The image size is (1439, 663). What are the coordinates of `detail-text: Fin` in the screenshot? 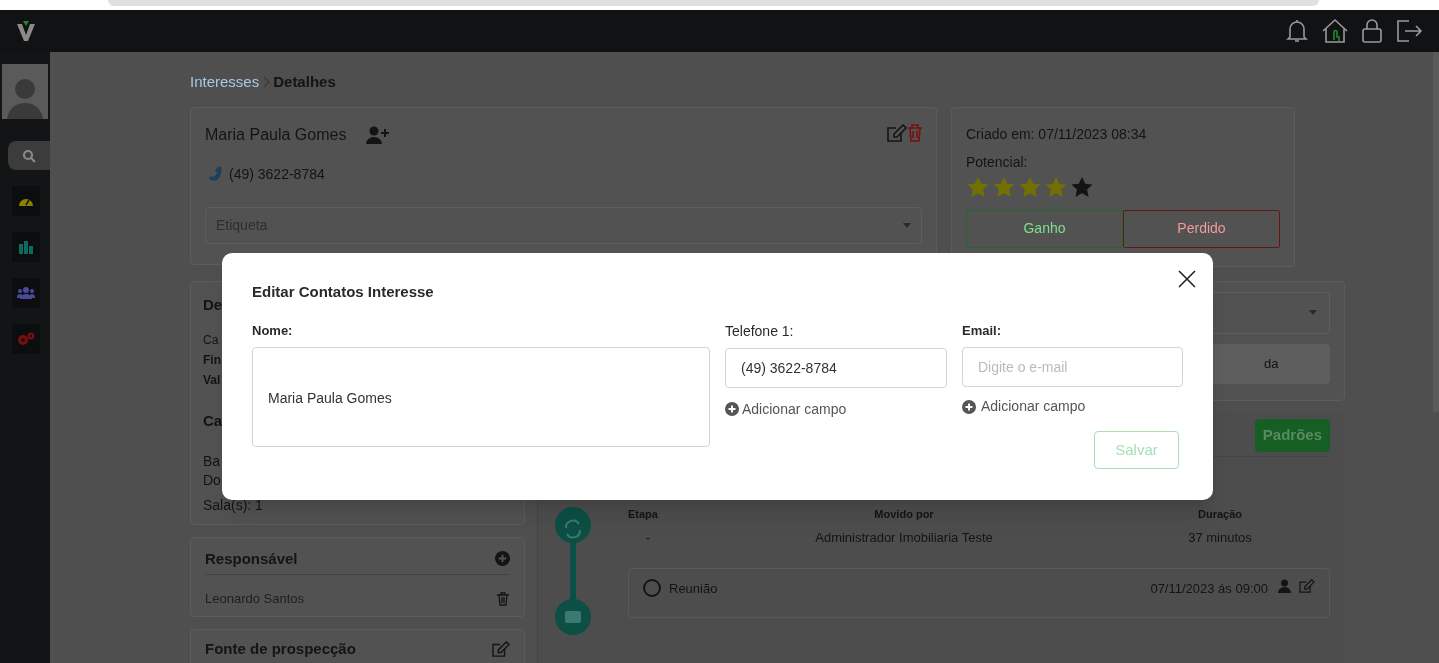 It's located at (212, 360).